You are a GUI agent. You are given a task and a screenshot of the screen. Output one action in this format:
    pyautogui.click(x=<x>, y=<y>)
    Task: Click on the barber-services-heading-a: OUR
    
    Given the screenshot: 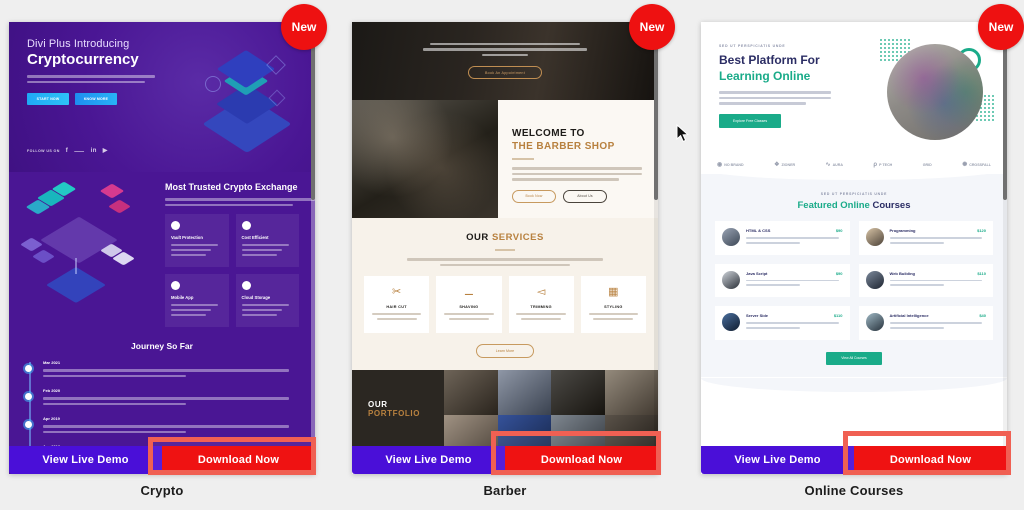 What is the action you would take?
    pyautogui.click(x=477, y=237)
    